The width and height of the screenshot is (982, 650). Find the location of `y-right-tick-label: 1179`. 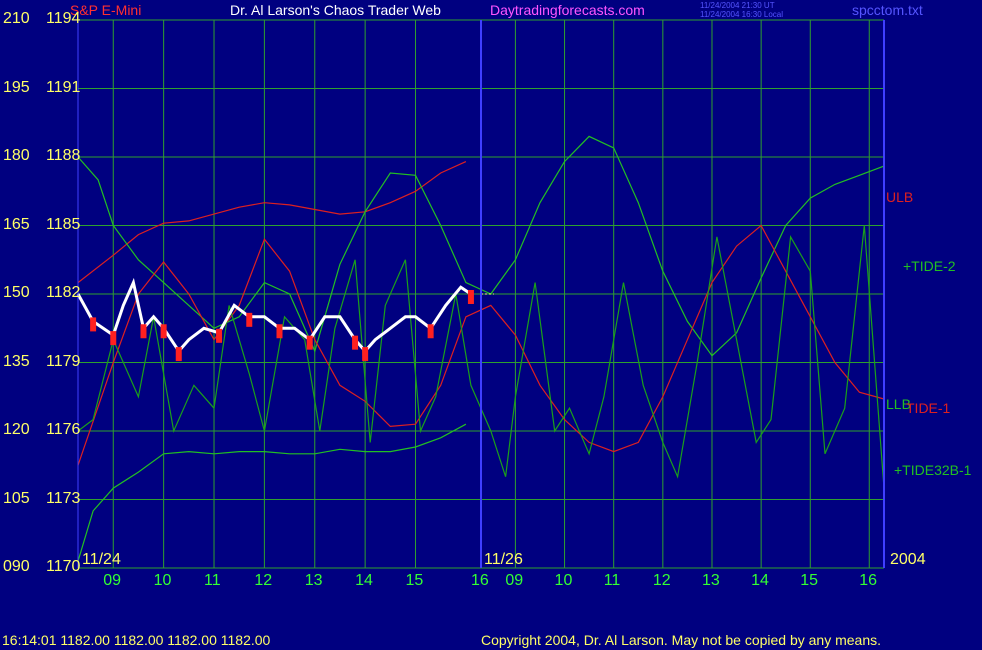

y-right-tick-label: 1179 is located at coordinates (63, 361).